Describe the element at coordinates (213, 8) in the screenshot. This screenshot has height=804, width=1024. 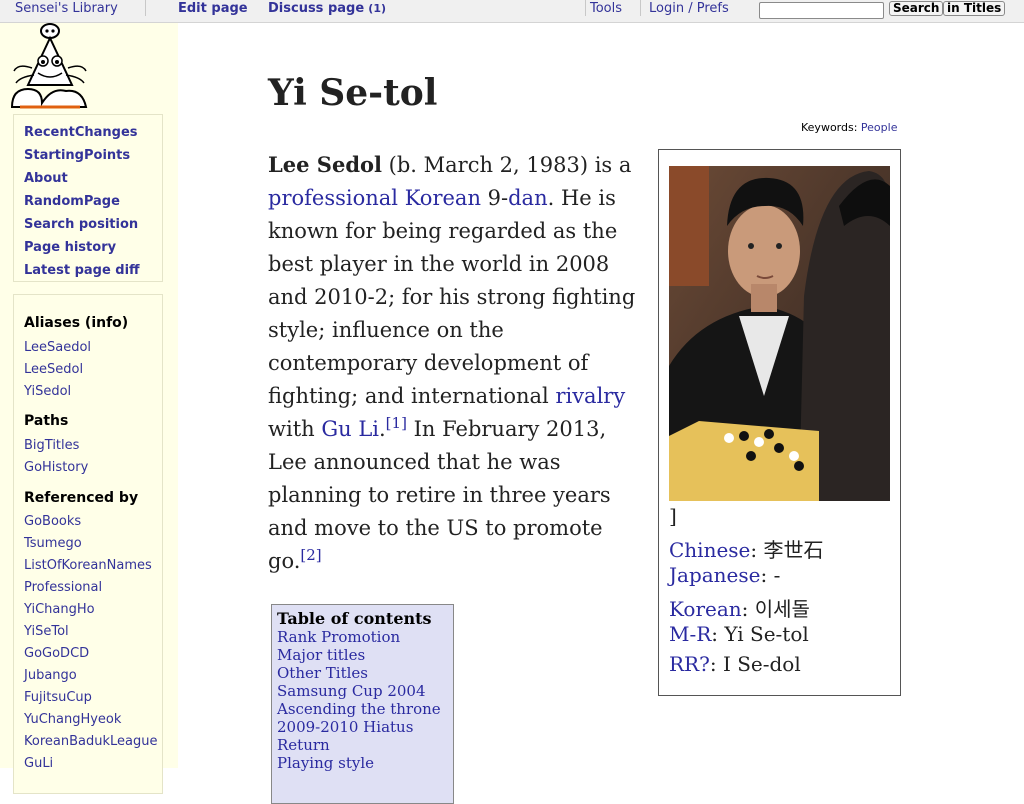
I see `edit-page-link: Edit page` at that location.